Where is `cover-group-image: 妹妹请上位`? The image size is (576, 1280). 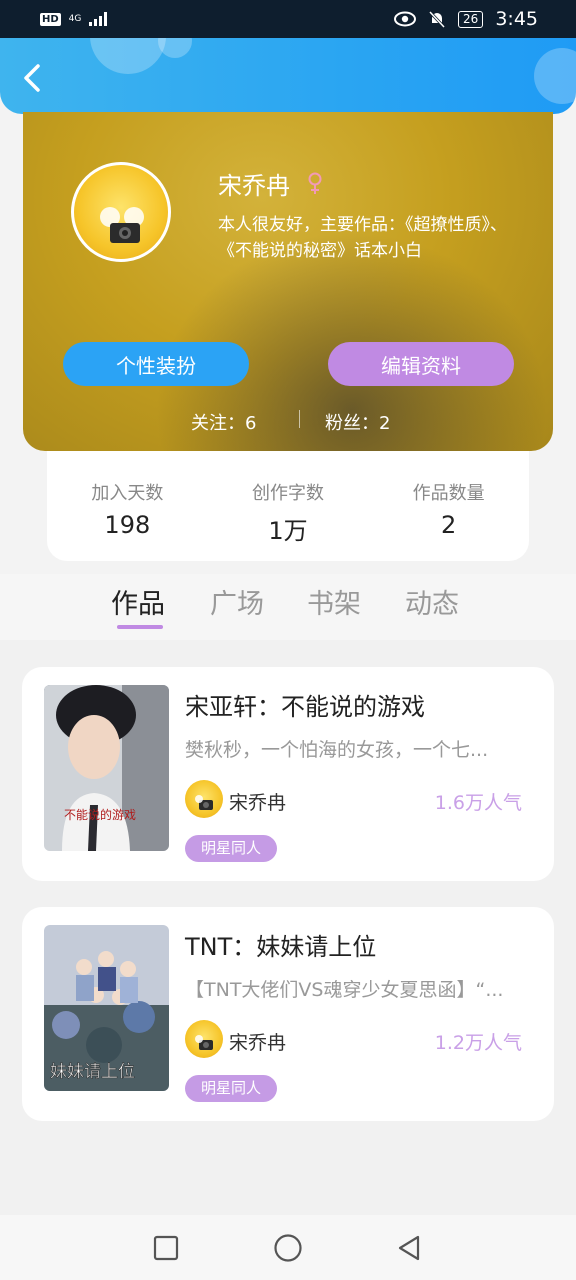
cover-group-image: 妹妹请上位 is located at coordinates (106, 1008).